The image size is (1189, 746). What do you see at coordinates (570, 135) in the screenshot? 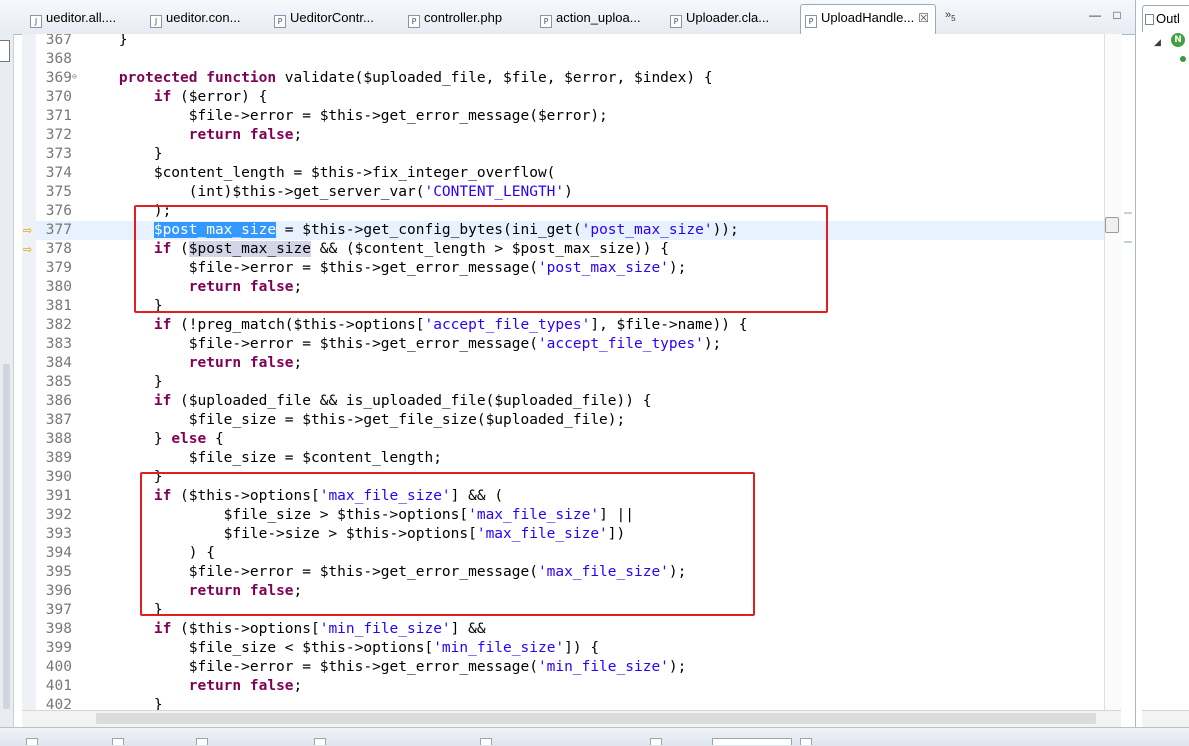
I see `code-line: 372 return false;` at bounding box center [570, 135].